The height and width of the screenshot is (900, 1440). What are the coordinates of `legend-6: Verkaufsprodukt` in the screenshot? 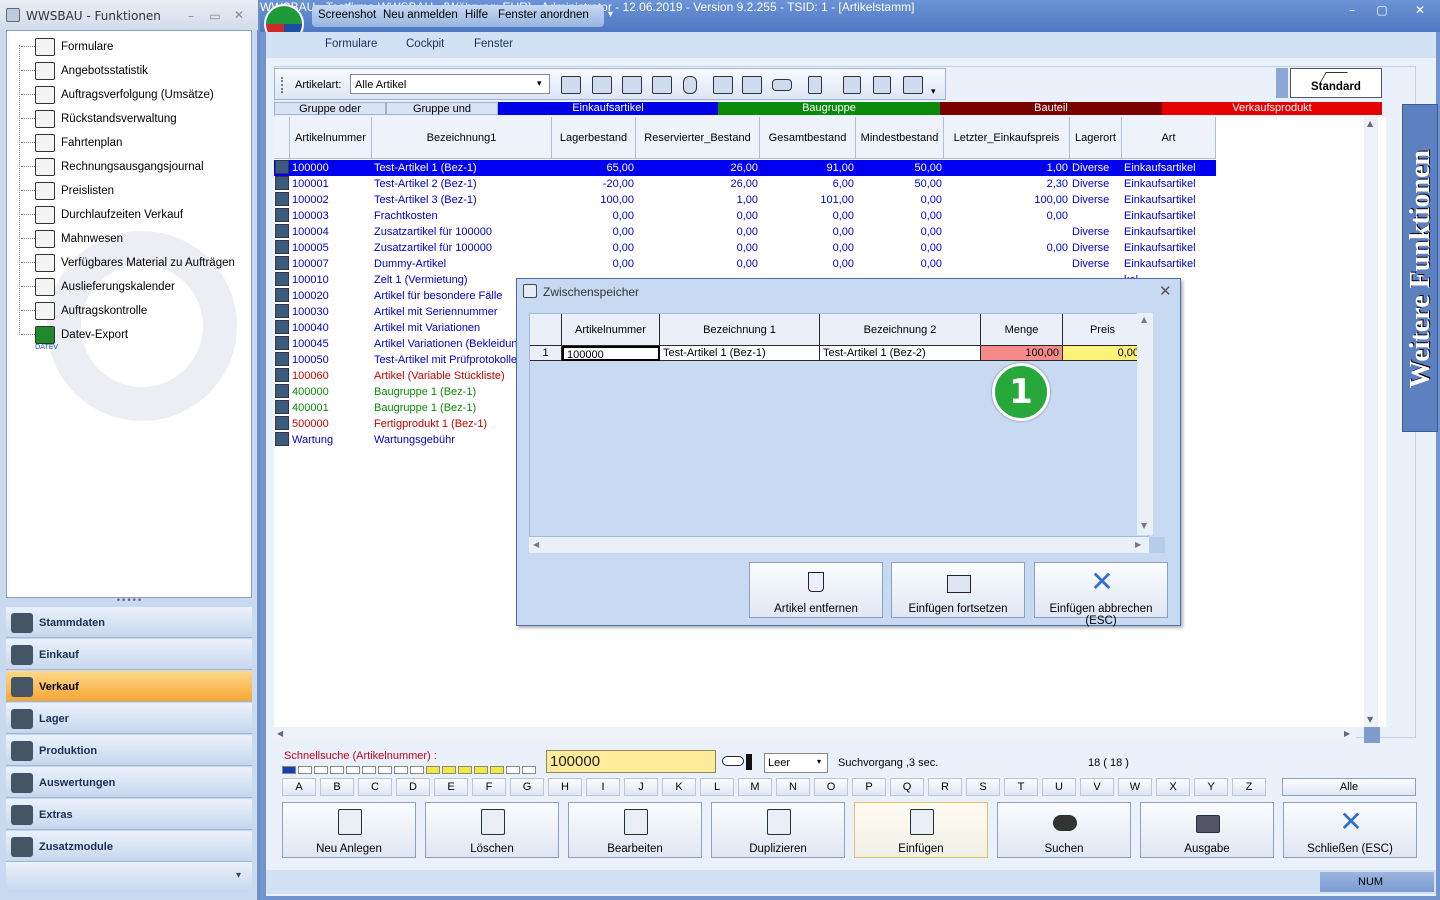 It's located at (1272, 108).